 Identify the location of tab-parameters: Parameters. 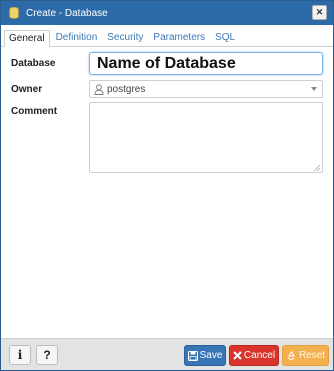
(179, 38).